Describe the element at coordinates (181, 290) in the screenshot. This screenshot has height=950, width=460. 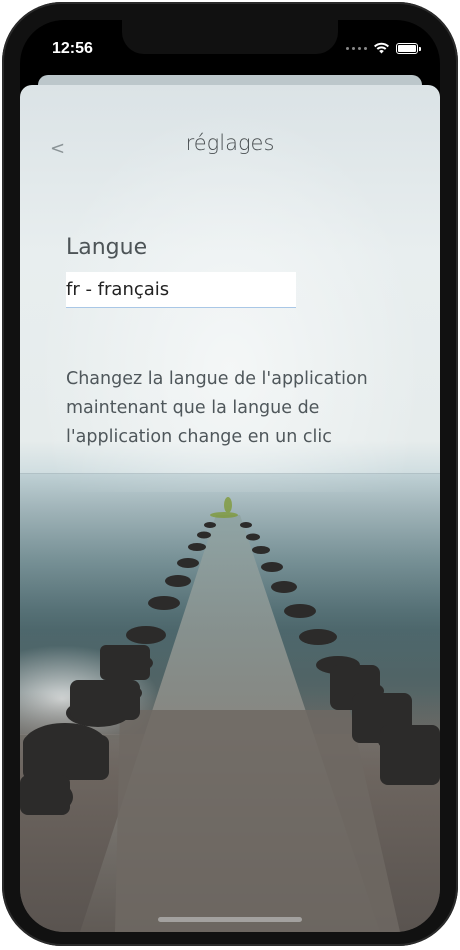
I see `language-input` at that location.